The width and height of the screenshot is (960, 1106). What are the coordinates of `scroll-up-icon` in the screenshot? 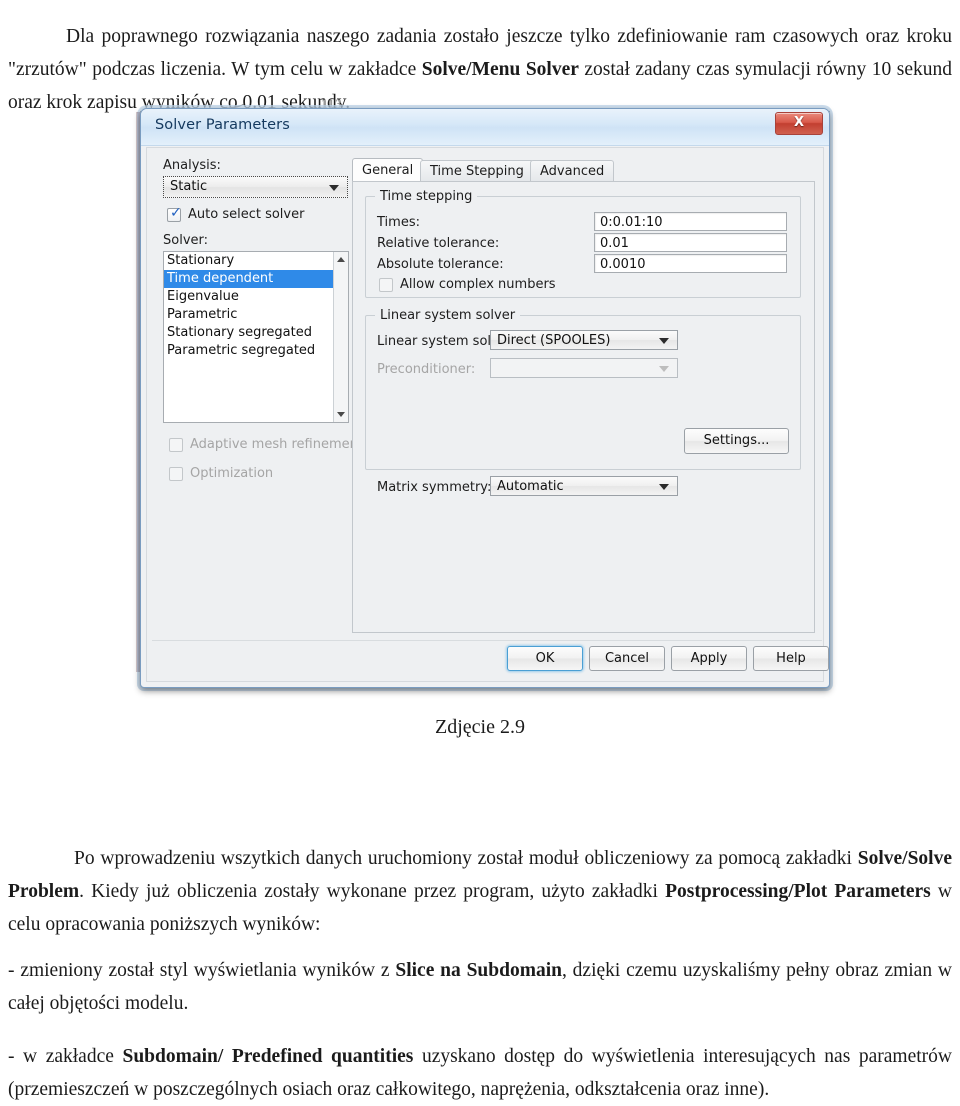 It's located at (341, 259).